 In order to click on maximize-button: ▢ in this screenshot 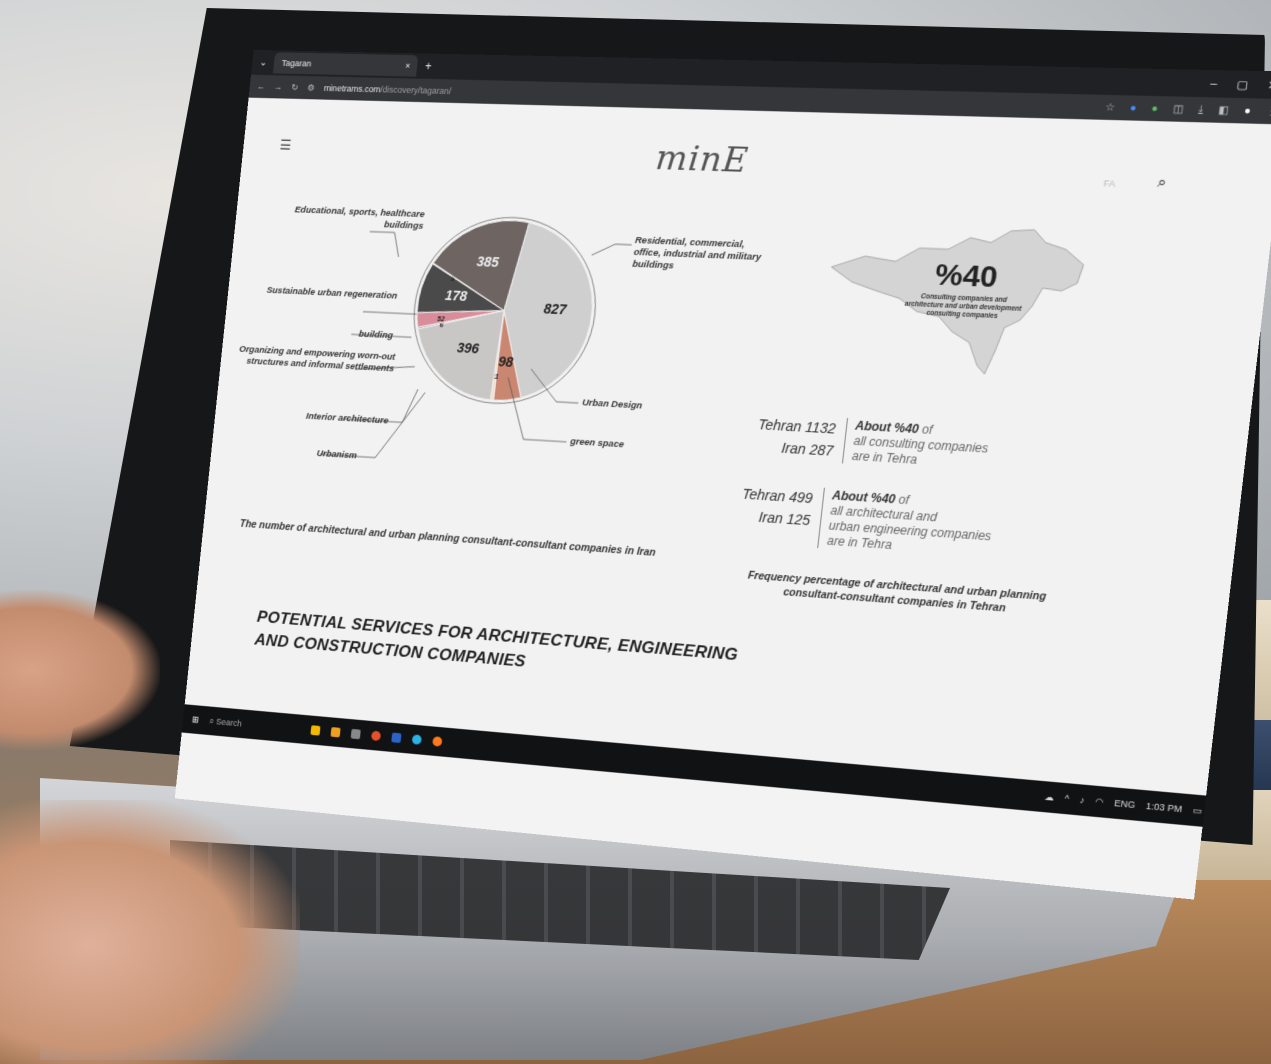, I will do `click(1242, 84)`.